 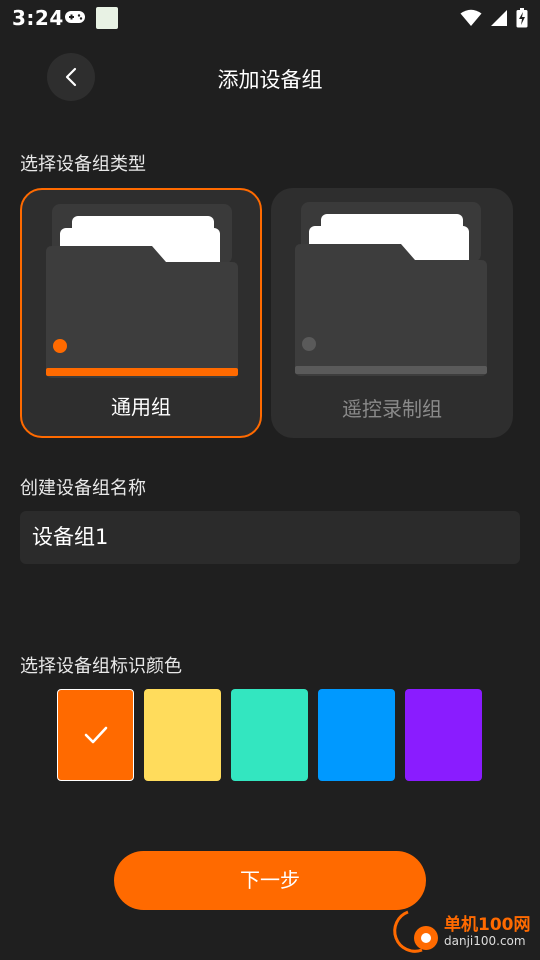 I want to click on group-type-label: 选择设备组类型, so click(x=83, y=164).